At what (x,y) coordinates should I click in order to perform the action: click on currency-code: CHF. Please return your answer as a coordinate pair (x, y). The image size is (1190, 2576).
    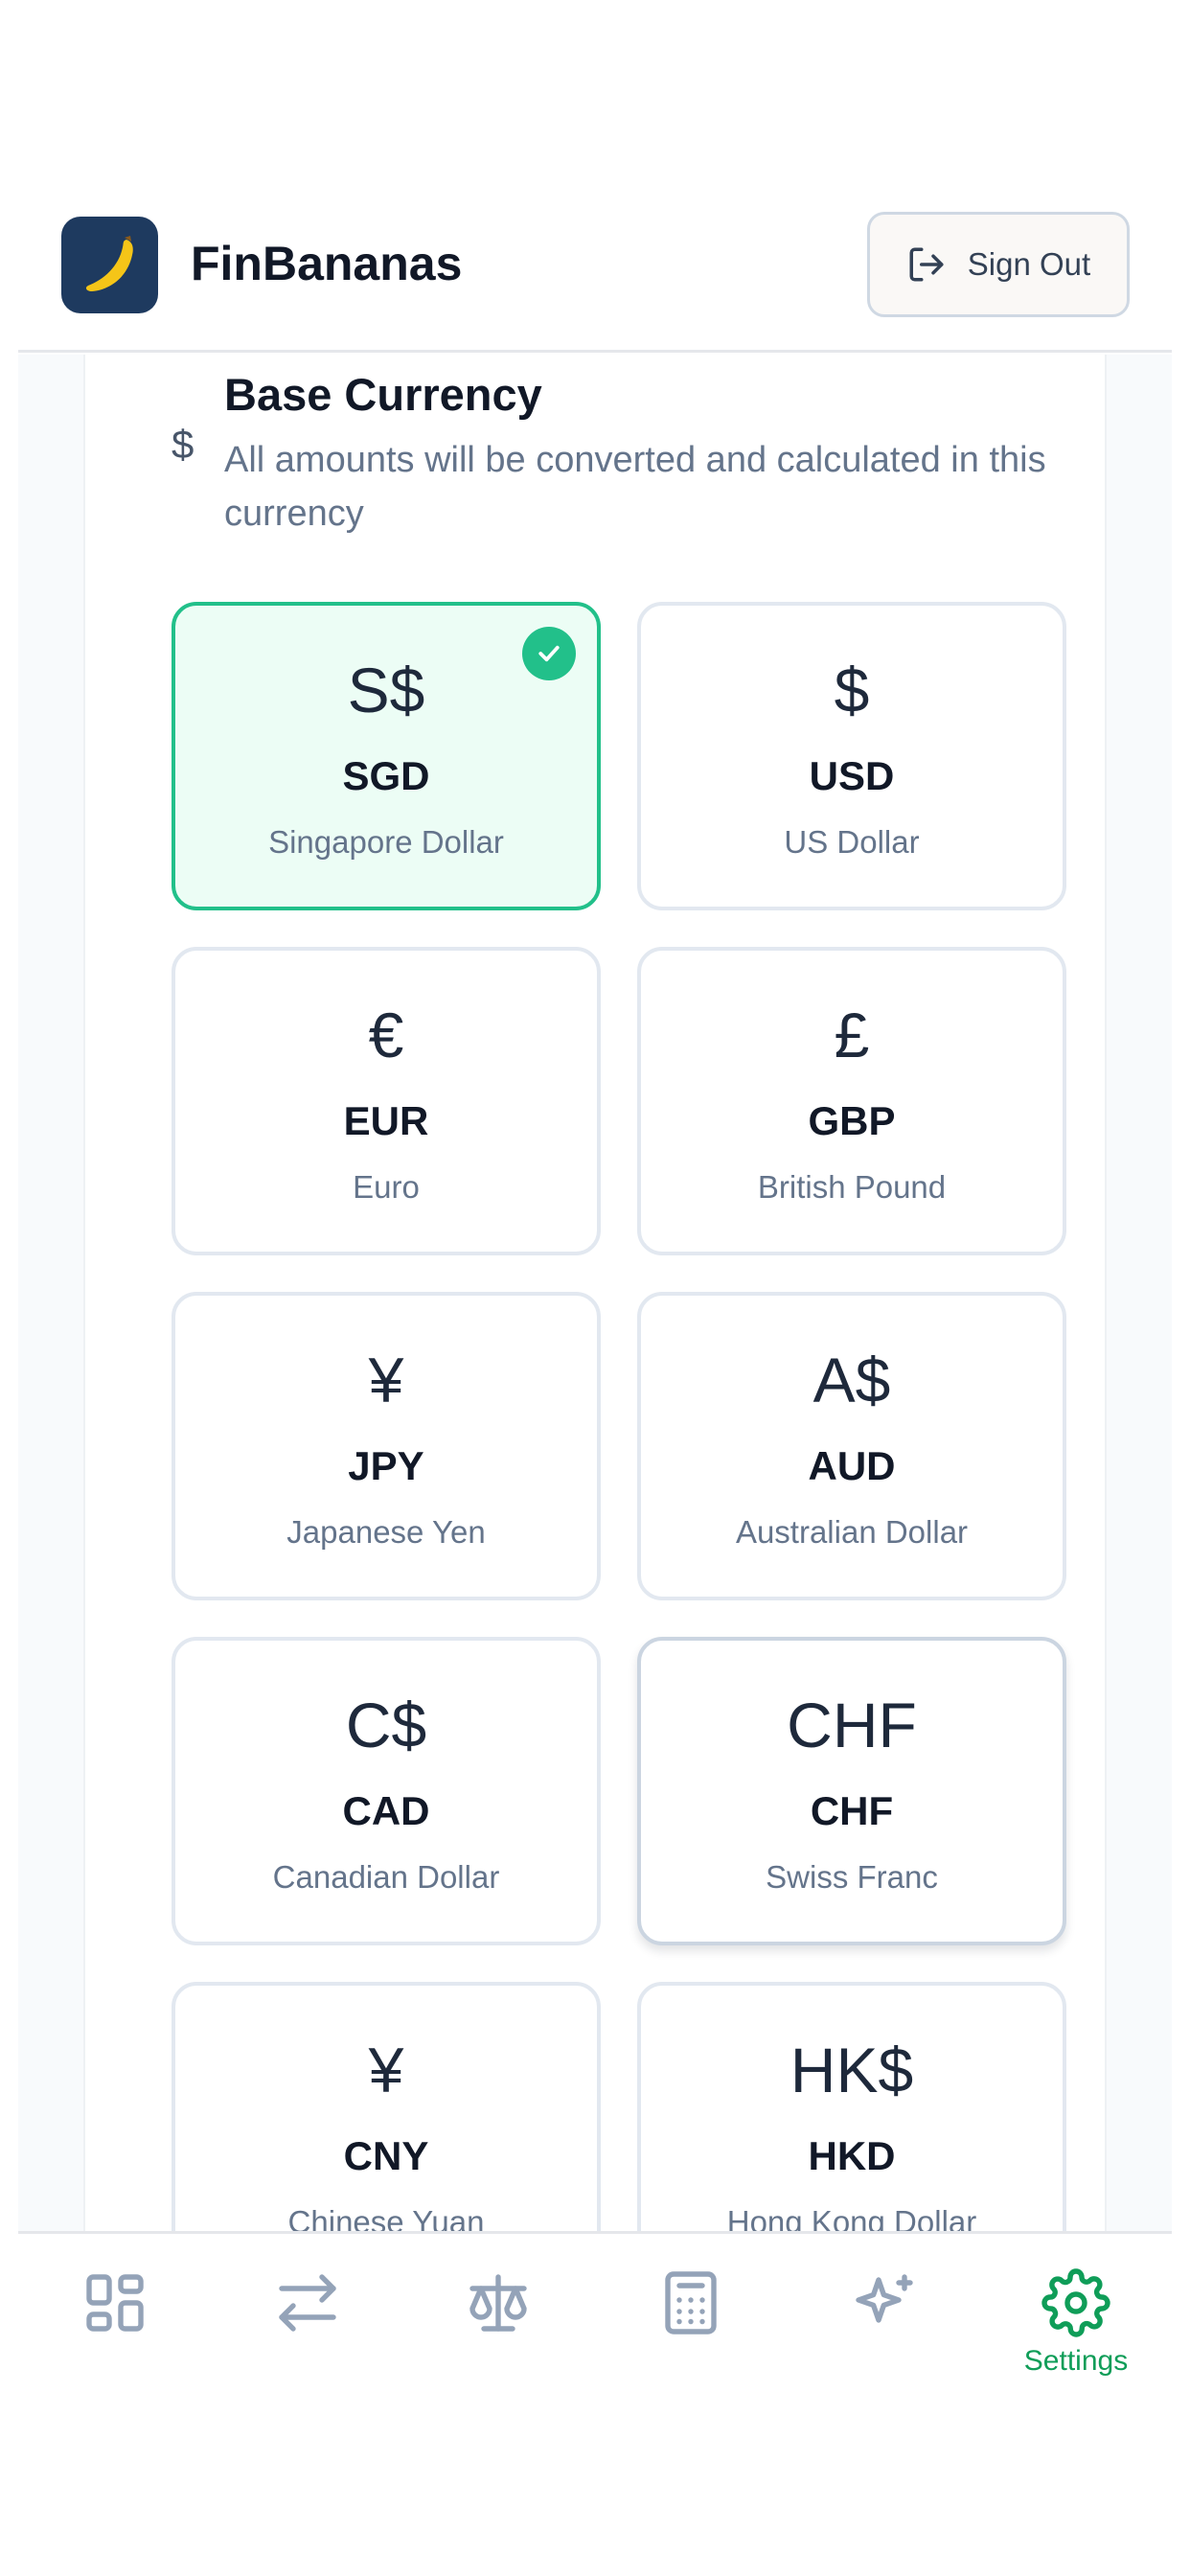
    Looking at the image, I should click on (852, 1810).